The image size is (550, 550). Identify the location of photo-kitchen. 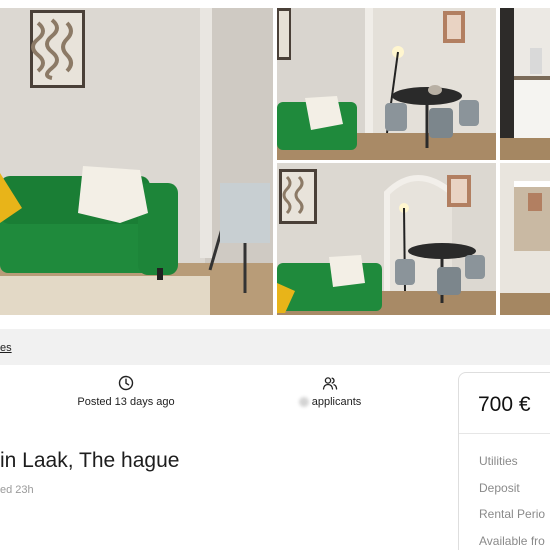
(525, 84).